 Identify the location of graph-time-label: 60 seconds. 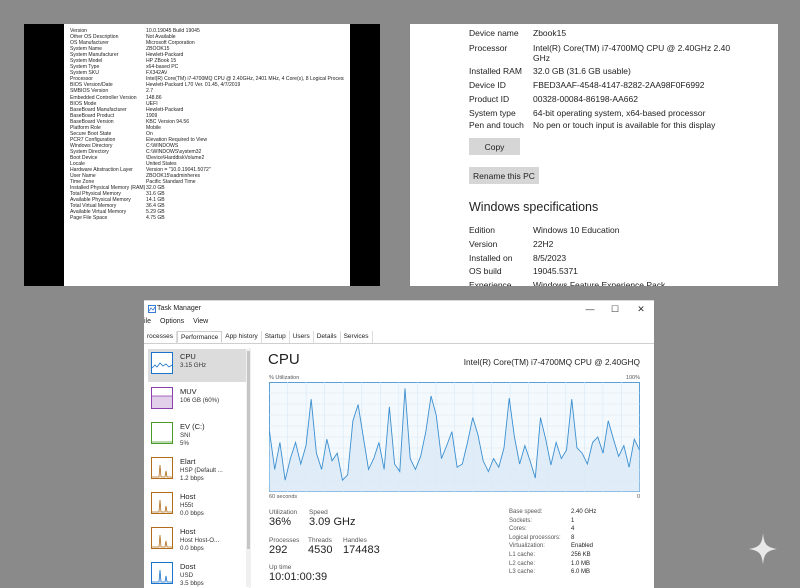
(283, 497).